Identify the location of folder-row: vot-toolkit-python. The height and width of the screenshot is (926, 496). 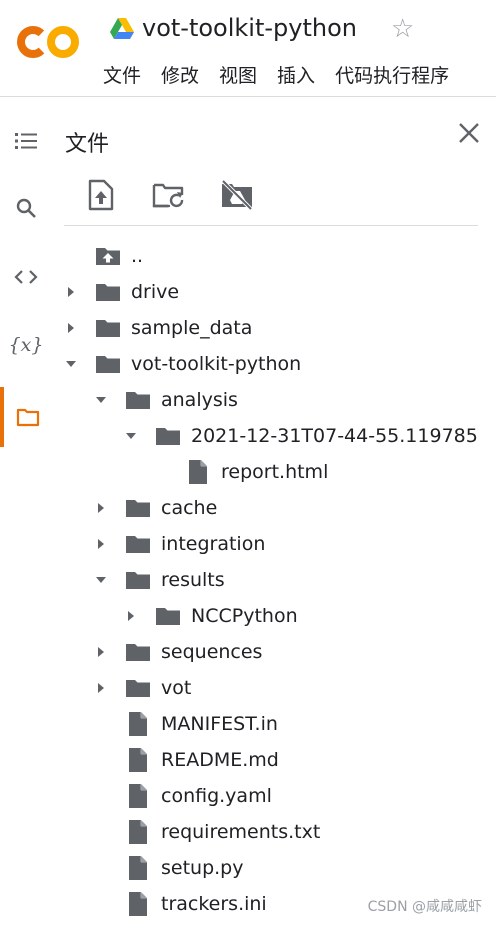
(248, 364).